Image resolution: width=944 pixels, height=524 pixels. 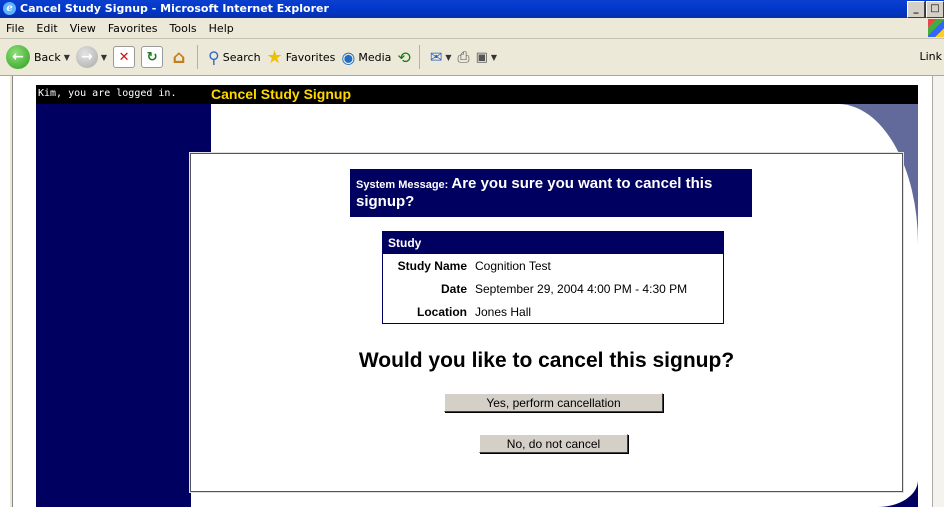 I want to click on windows-flag-icon, so click(x=936, y=28).